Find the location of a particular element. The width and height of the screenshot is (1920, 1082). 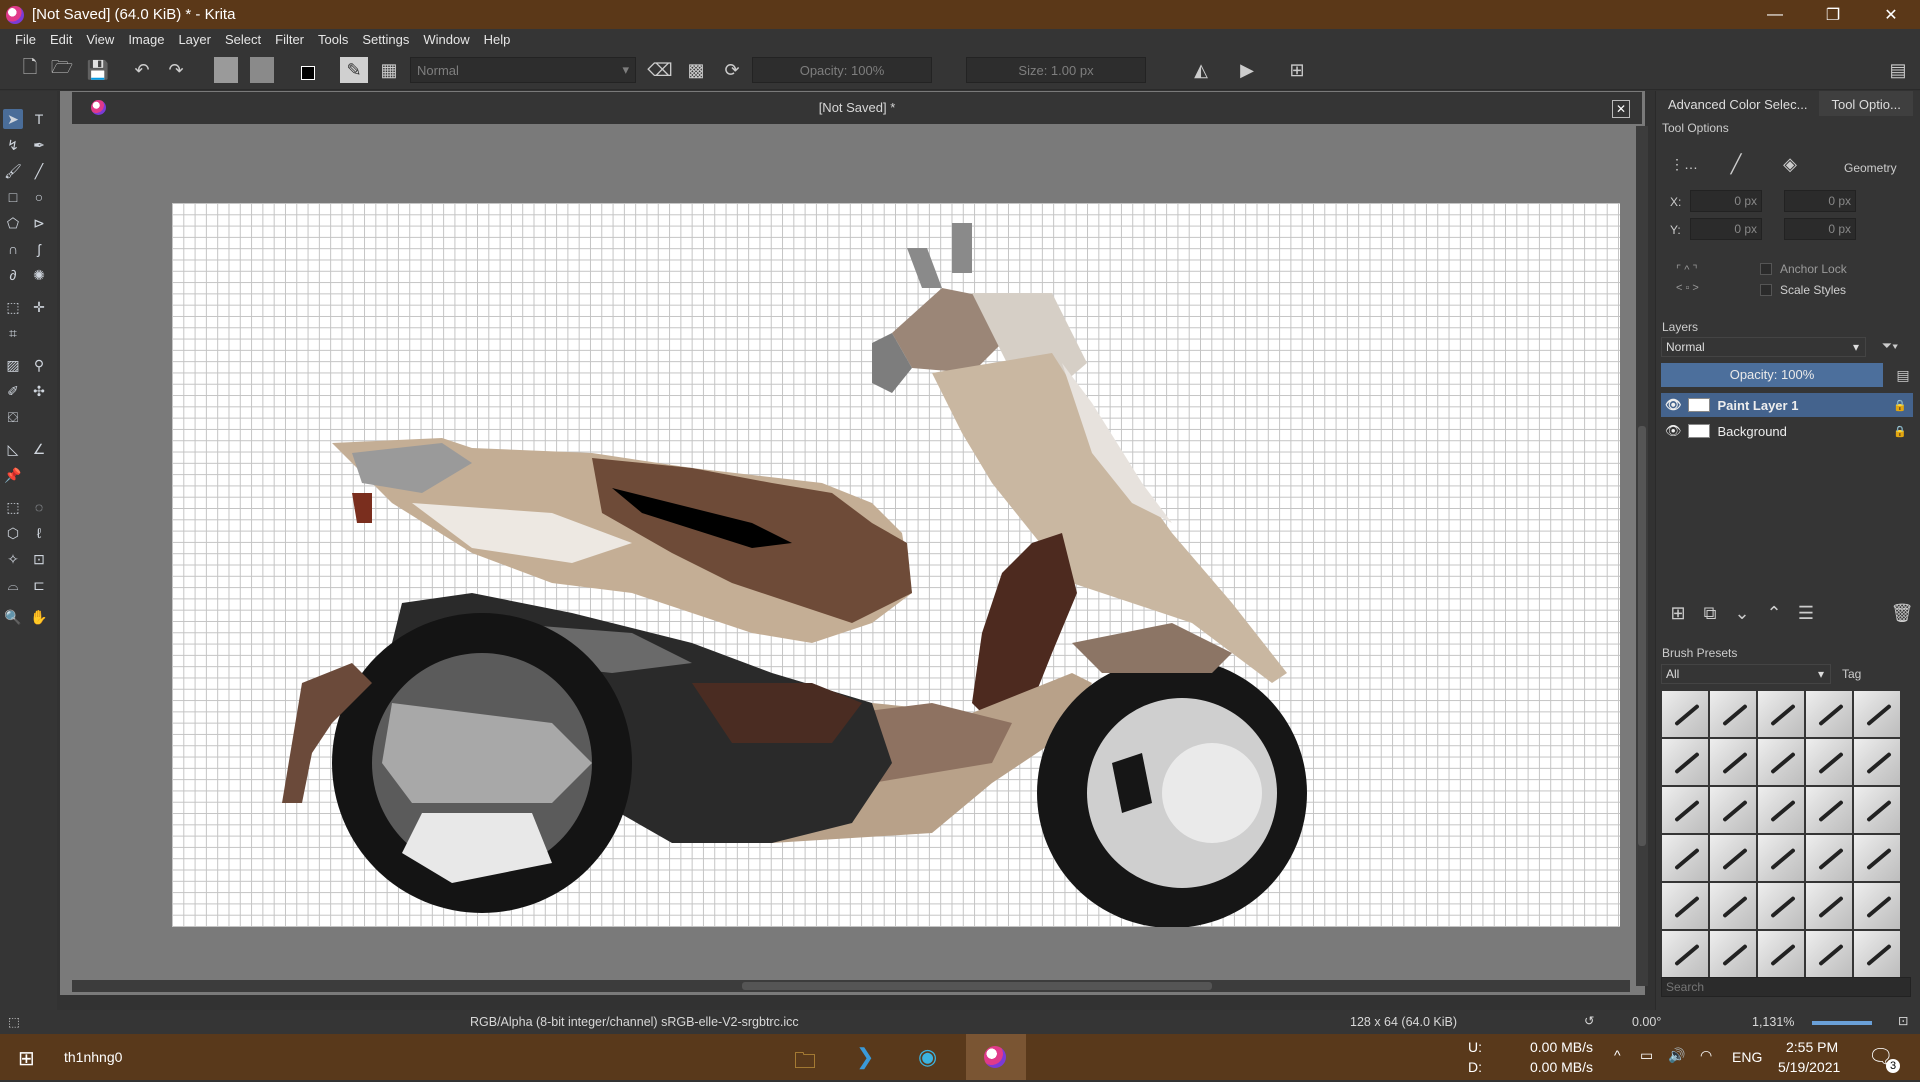

color-picker-tool-icon: ⚲ is located at coordinates (39, 365).